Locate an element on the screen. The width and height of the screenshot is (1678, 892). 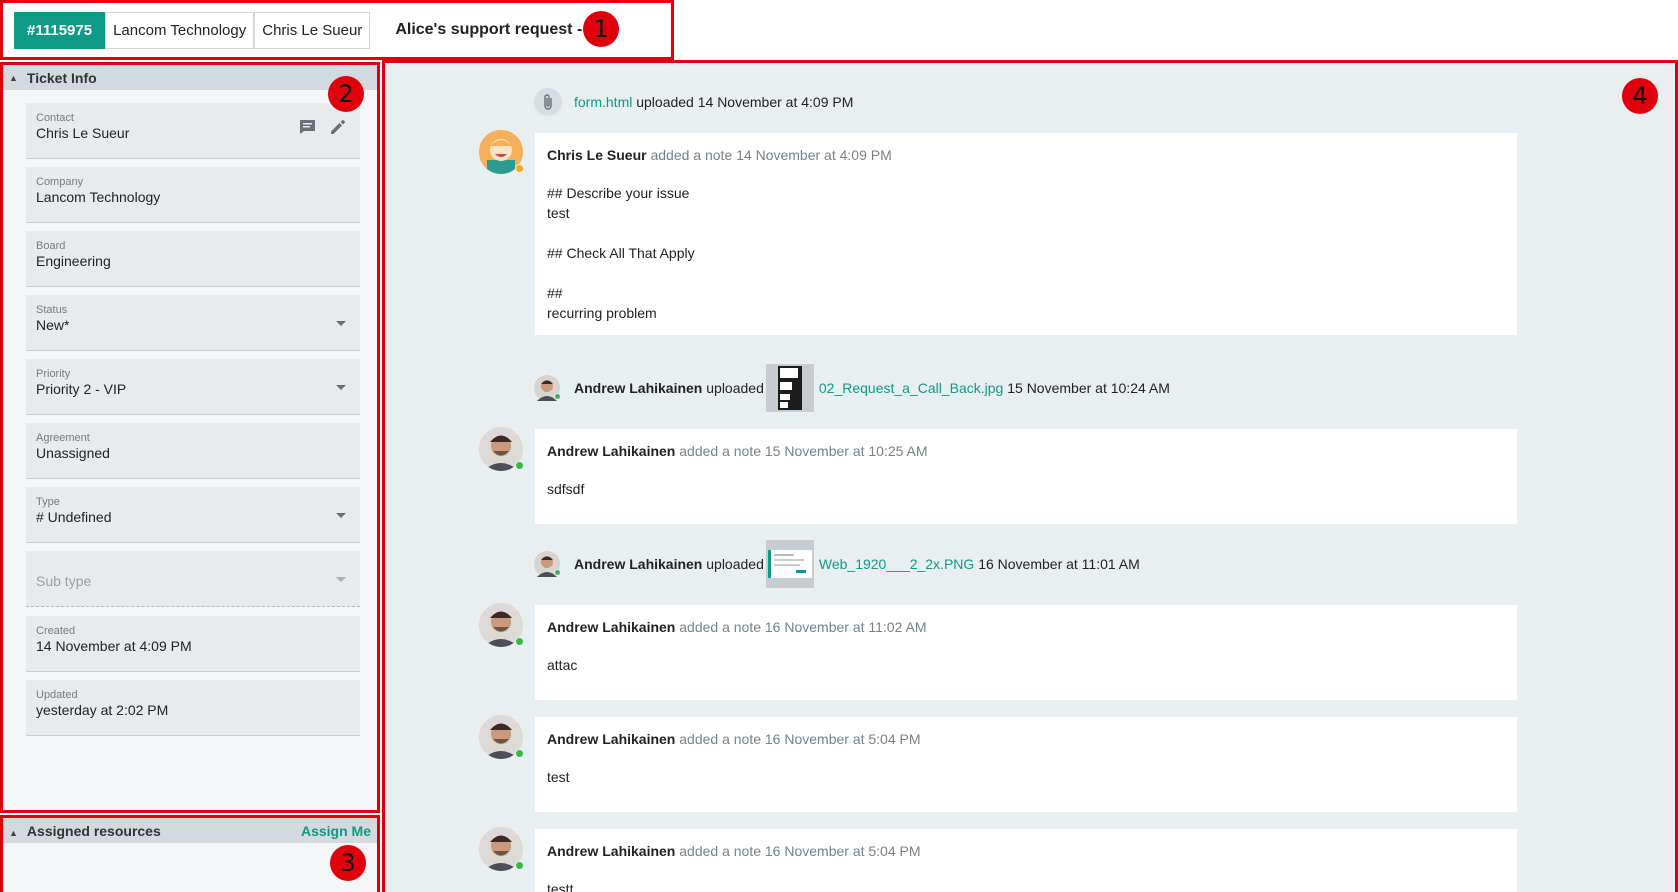
note-line: ## Describe your issue is located at coordinates (618, 193).